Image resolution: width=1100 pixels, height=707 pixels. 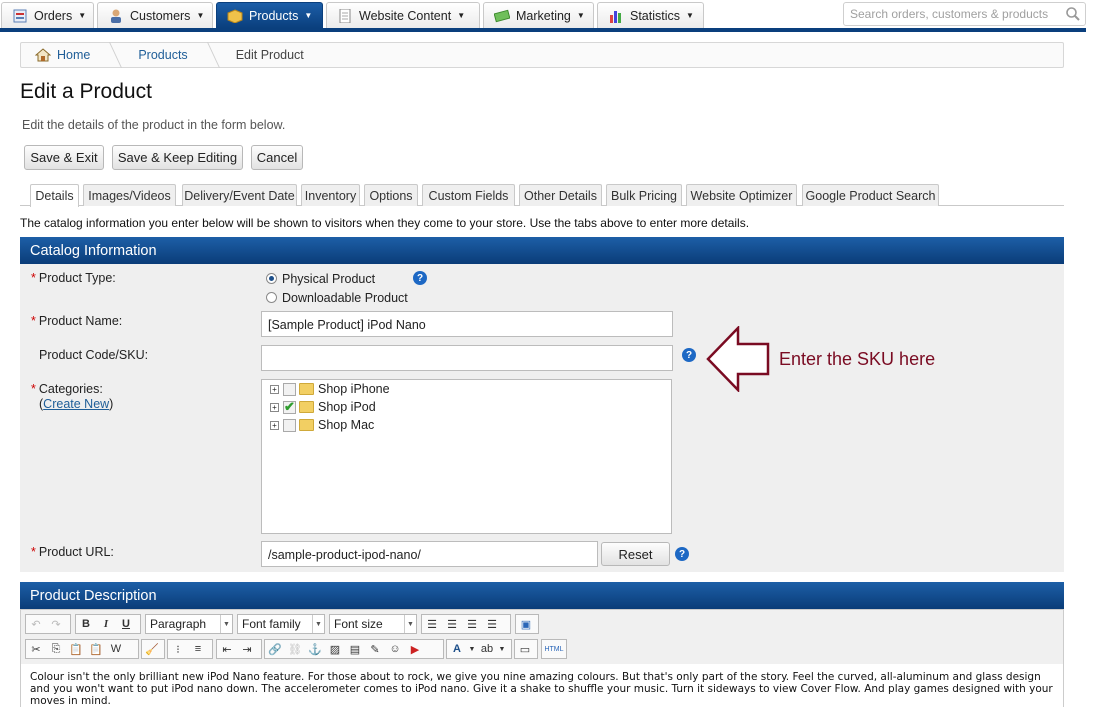 What do you see at coordinates (502, 16) in the screenshot?
I see `marketing-icon` at bounding box center [502, 16].